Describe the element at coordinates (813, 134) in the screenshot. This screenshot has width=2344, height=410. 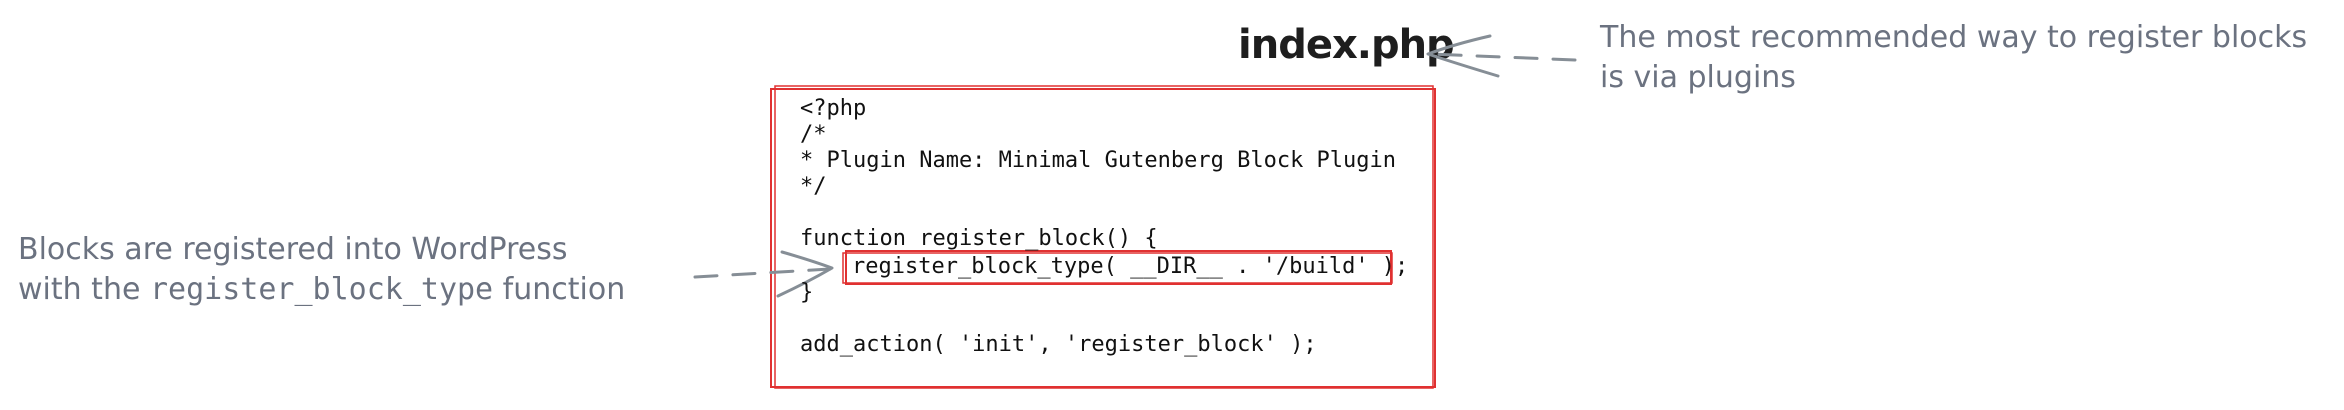
I see `code-line: /*` at that location.